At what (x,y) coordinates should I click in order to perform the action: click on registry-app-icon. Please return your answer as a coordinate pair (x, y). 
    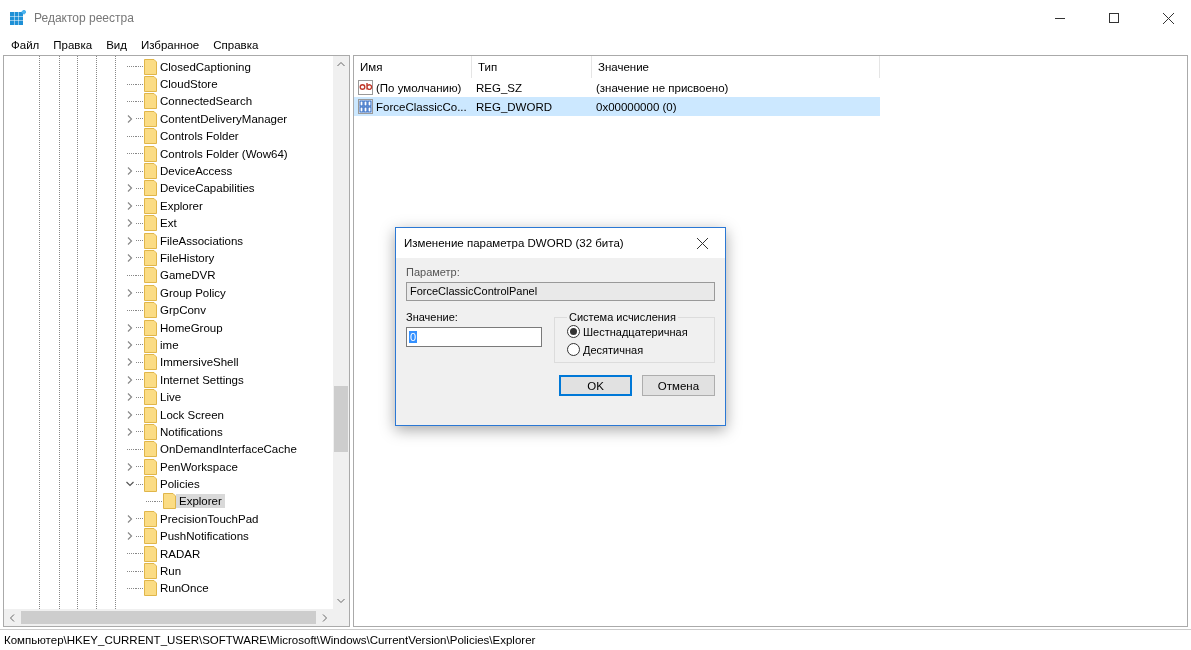
    Looking at the image, I should click on (18, 18).